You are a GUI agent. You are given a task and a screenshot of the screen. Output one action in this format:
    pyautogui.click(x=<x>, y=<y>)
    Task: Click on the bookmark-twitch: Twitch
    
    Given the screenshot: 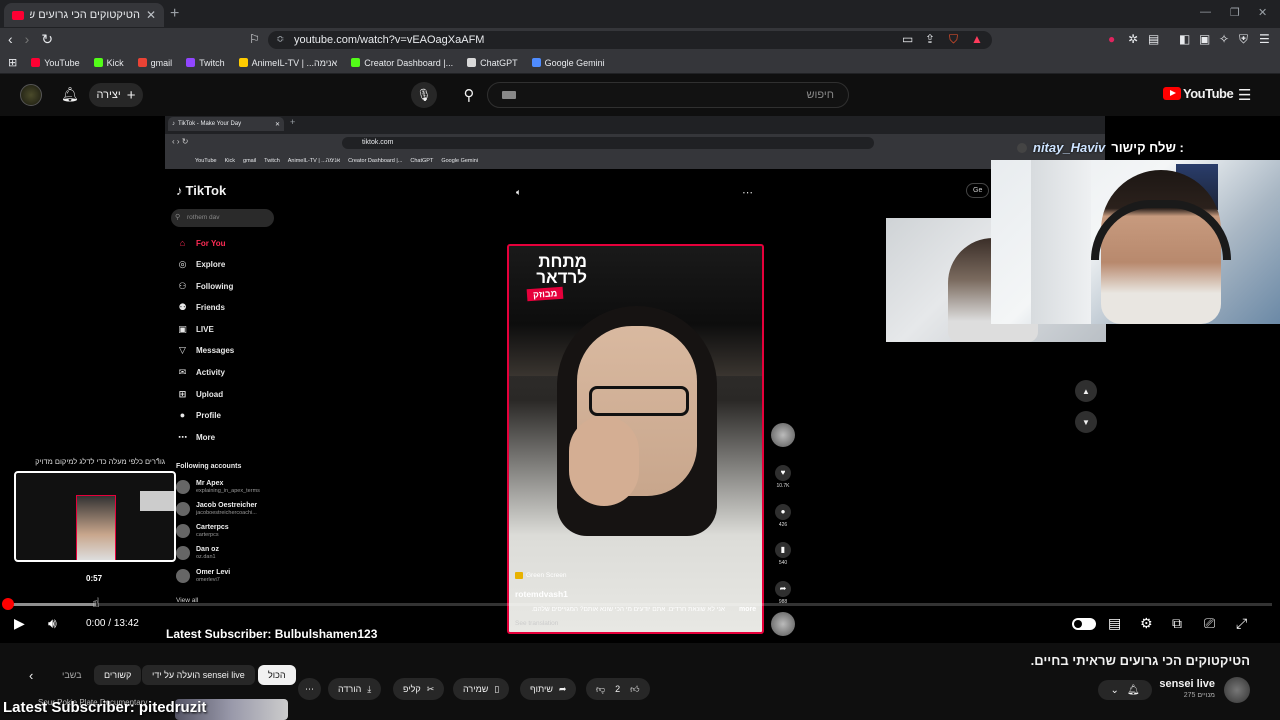 What is the action you would take?
    pyautogui.click(x=205, y=63)
    